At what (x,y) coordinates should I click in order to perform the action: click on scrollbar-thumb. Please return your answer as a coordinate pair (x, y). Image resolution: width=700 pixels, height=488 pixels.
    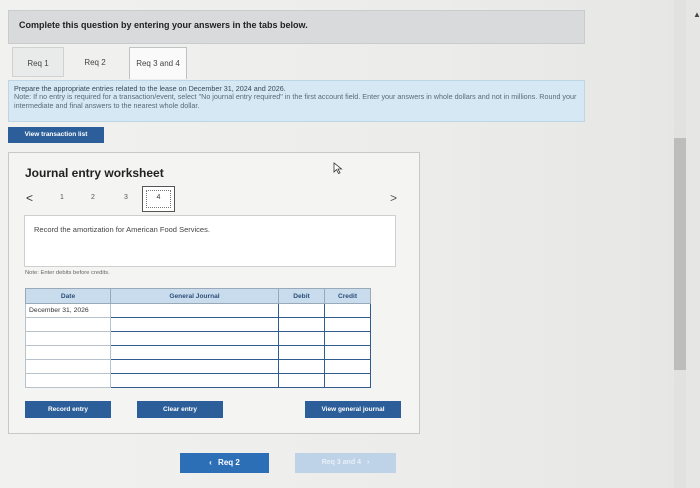
    Looking at the image, I should click on (680, 254).